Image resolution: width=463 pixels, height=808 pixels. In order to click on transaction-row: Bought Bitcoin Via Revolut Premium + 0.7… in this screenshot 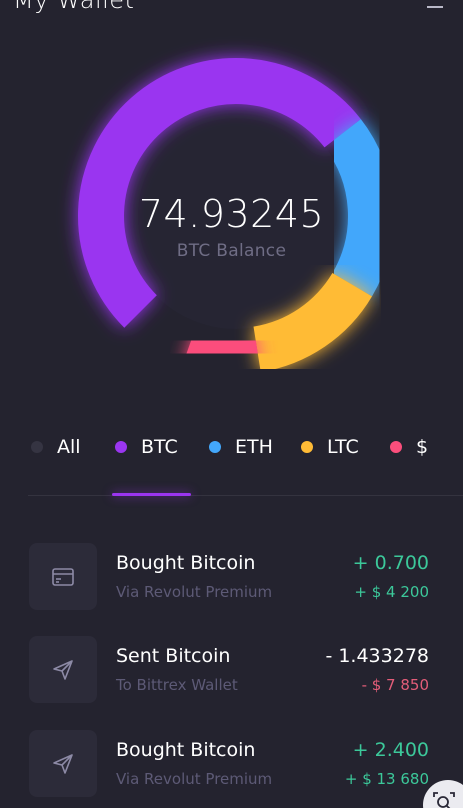, I will do `click(231, 577)`.